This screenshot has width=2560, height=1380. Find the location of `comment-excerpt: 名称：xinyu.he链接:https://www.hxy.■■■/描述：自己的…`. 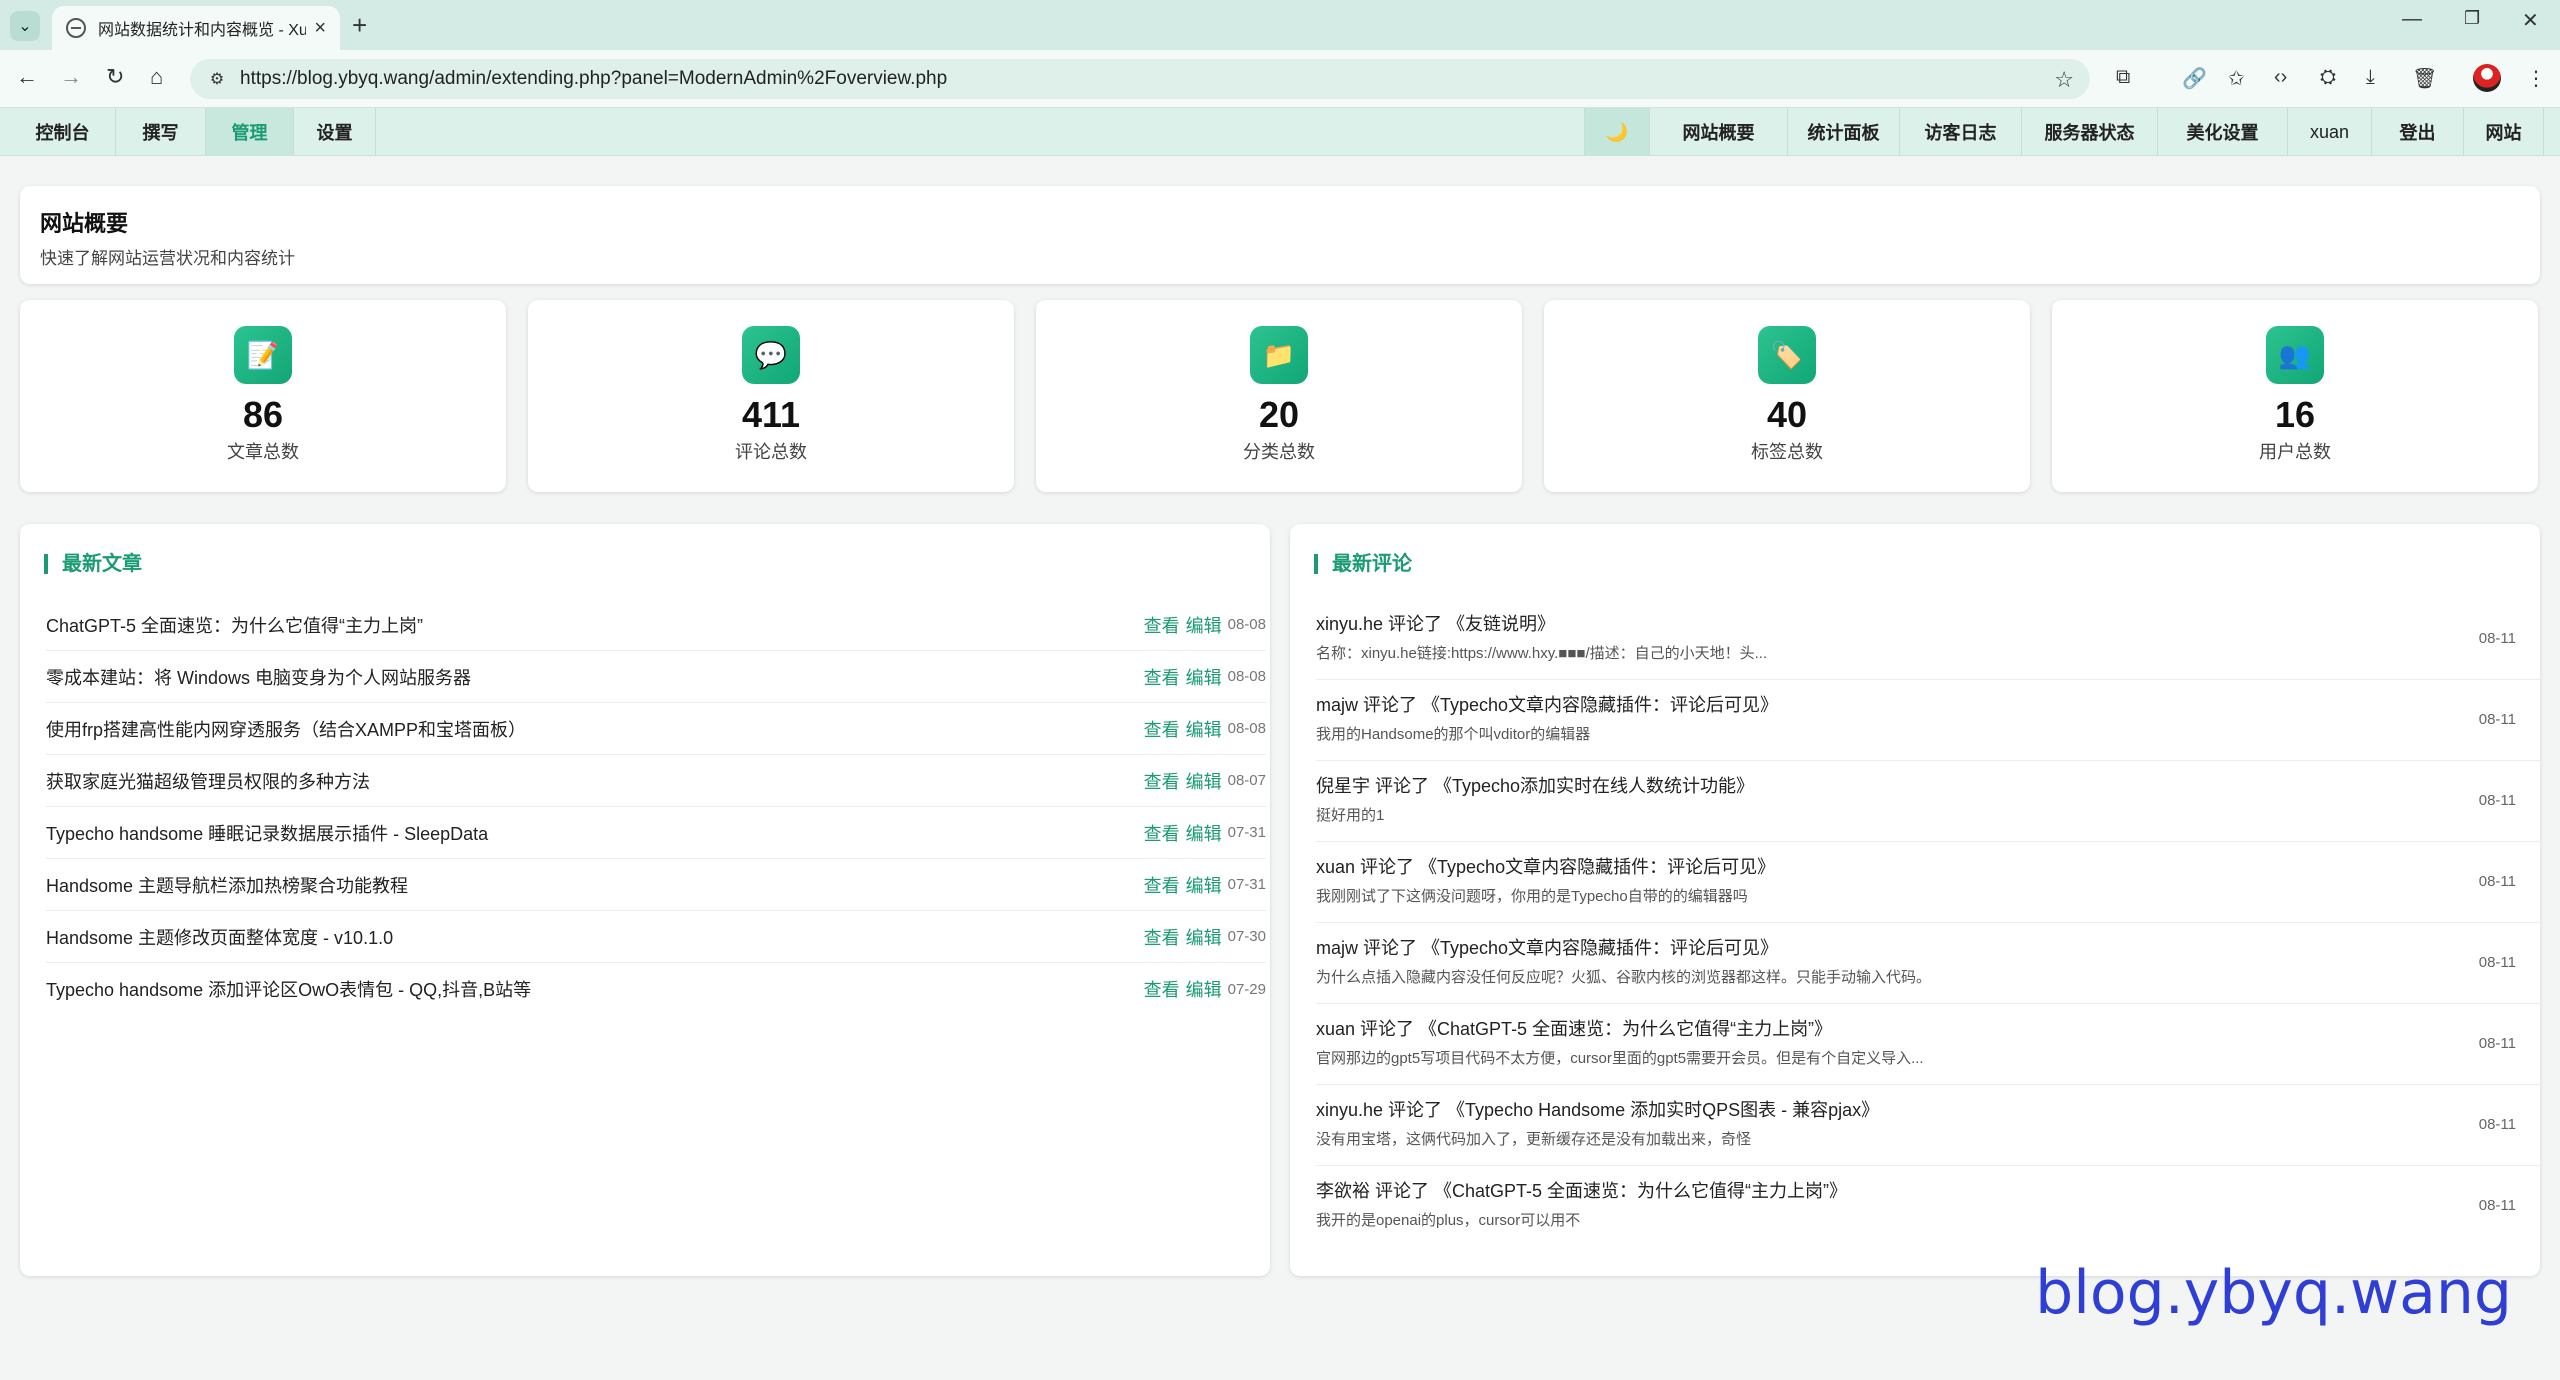

comment-excerpt: 名称：xinyu.he链接:https://www.hxy.■■■/描述：自己的… is located at coordinates (1542, 653).